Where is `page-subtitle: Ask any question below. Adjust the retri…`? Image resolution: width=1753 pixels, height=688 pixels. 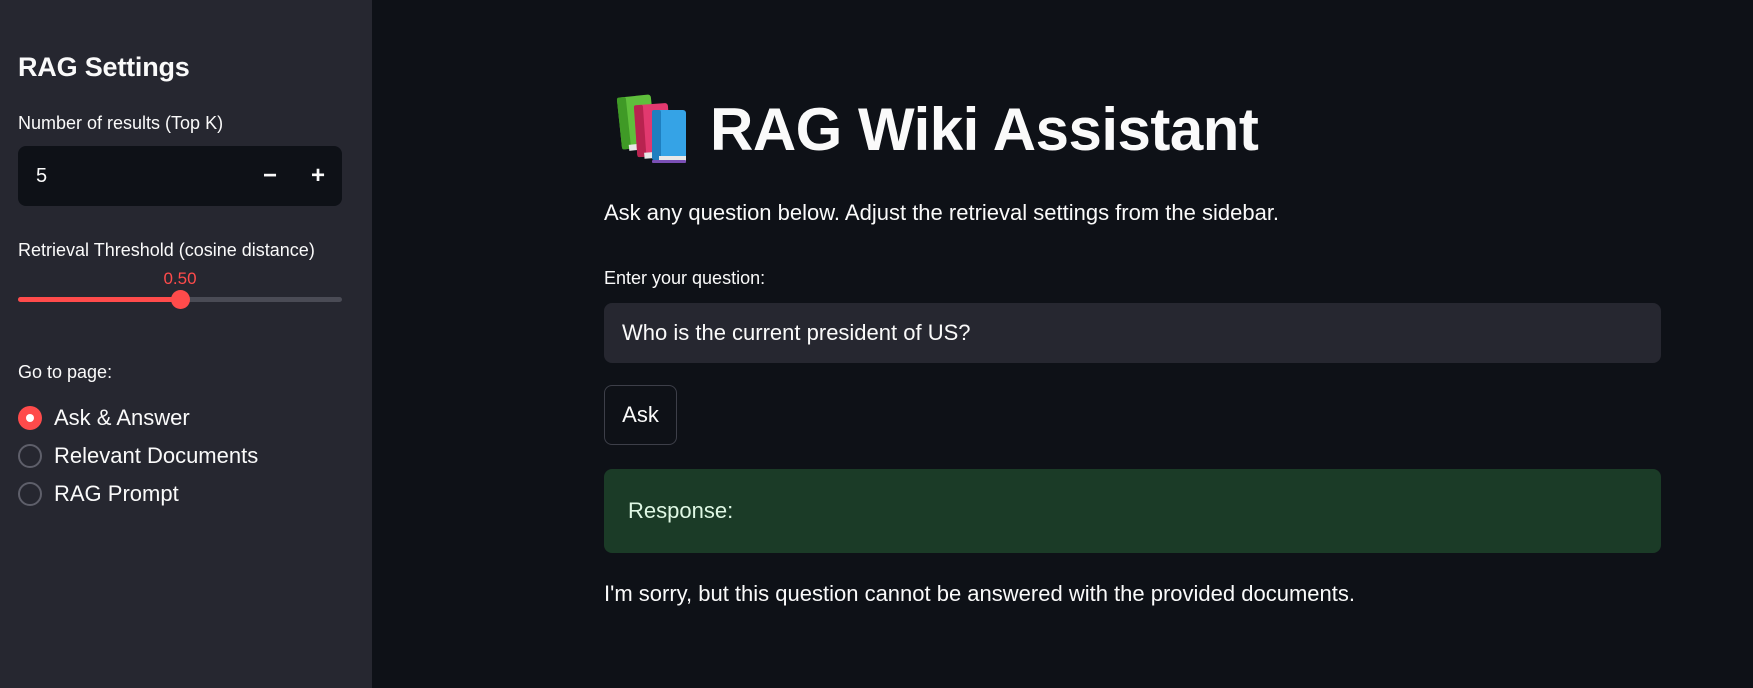
page-subtitle: Ask any question below. Adjust the retri… is located at coordinates (942, 212).